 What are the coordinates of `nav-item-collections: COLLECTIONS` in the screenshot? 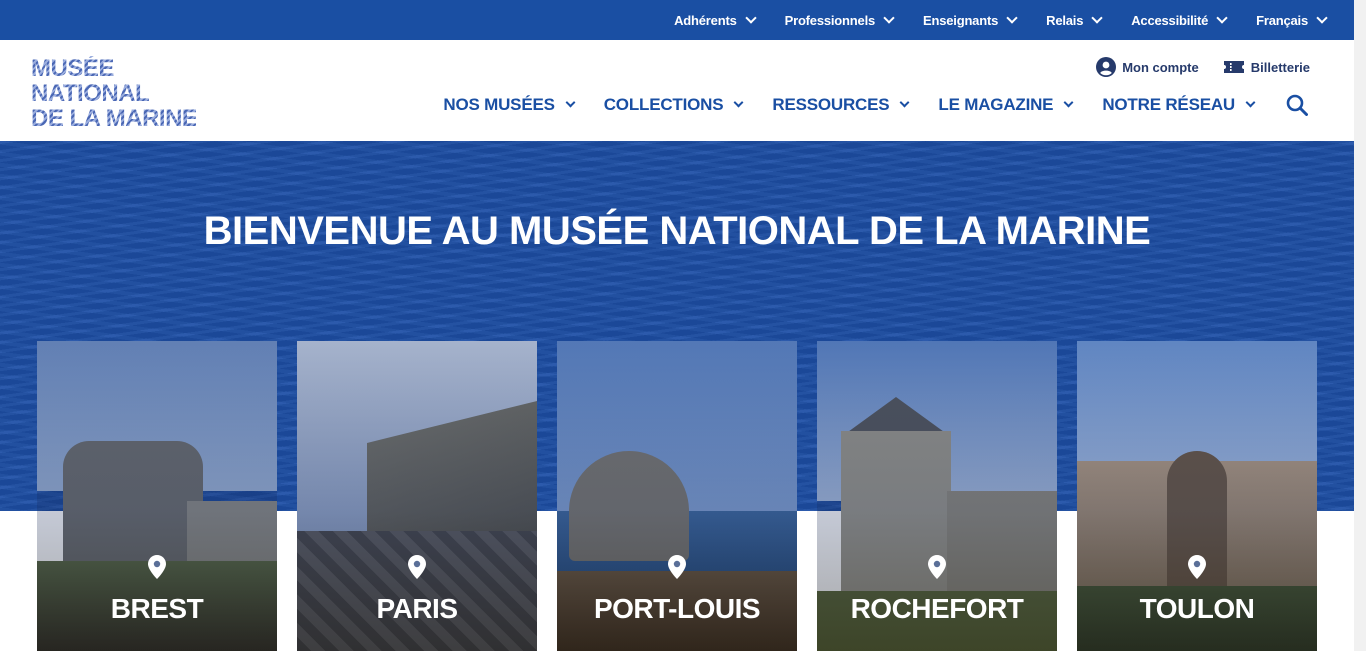 It's located at (673, 105).